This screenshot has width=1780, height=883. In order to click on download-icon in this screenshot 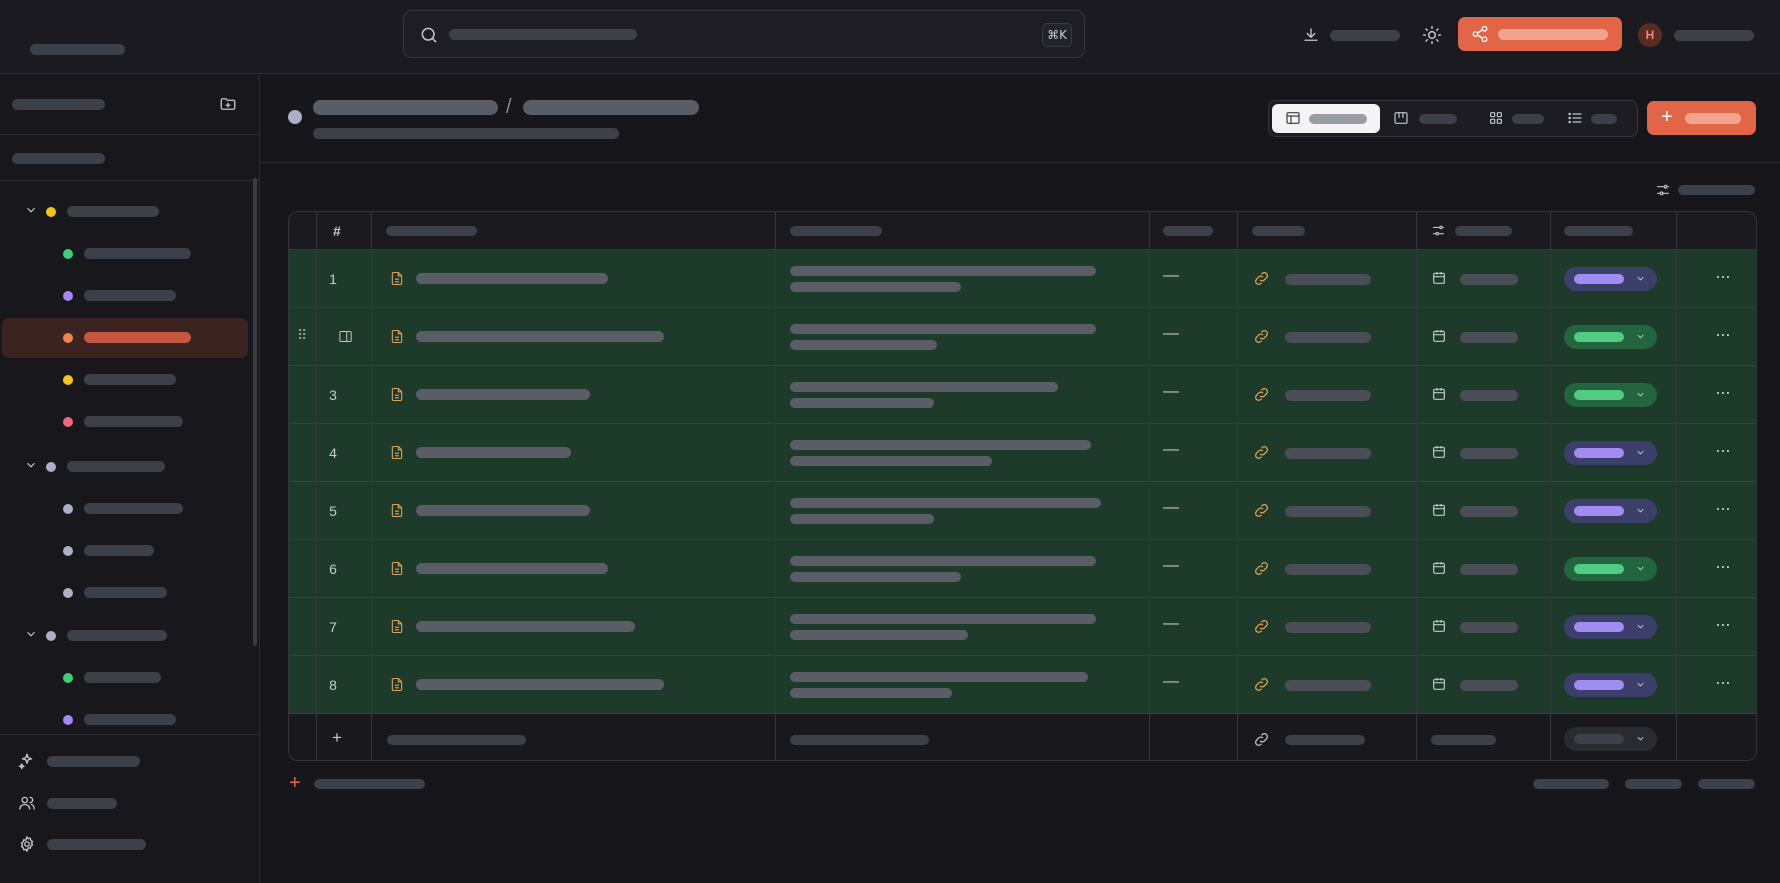, I will do `click(1311, 35)`.